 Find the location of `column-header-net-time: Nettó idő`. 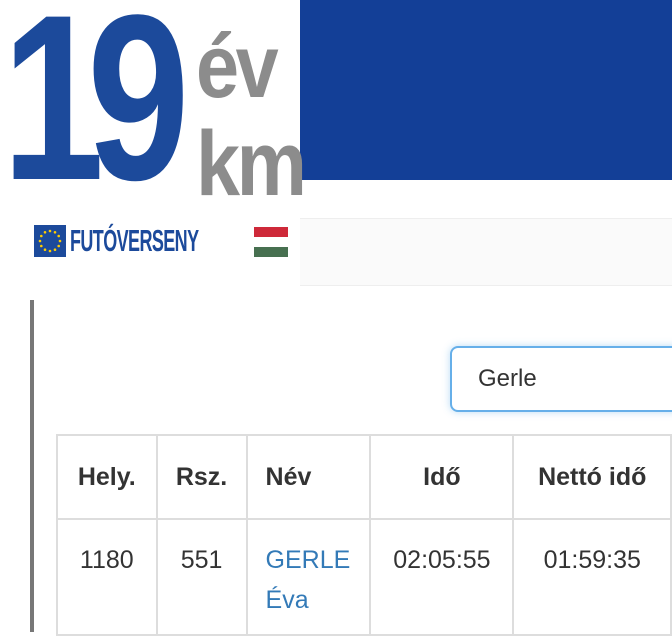

column-header-net-time: Nettó idő is located at coordinates (592, 477).